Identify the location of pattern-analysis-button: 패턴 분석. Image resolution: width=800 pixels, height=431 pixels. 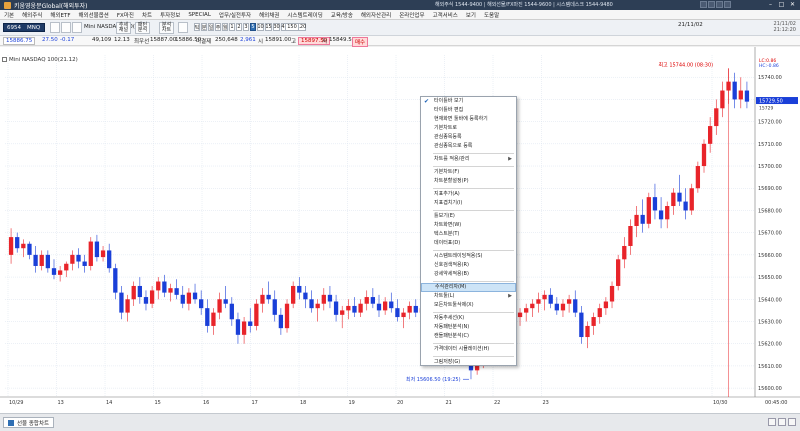
(142, 28).